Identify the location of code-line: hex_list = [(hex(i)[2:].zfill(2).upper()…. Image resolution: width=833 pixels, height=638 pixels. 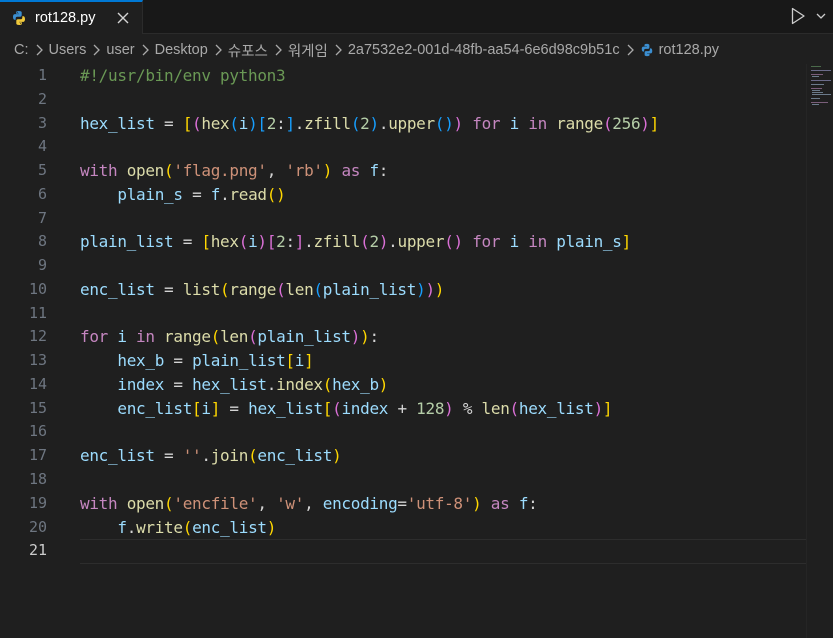
(443, 124).